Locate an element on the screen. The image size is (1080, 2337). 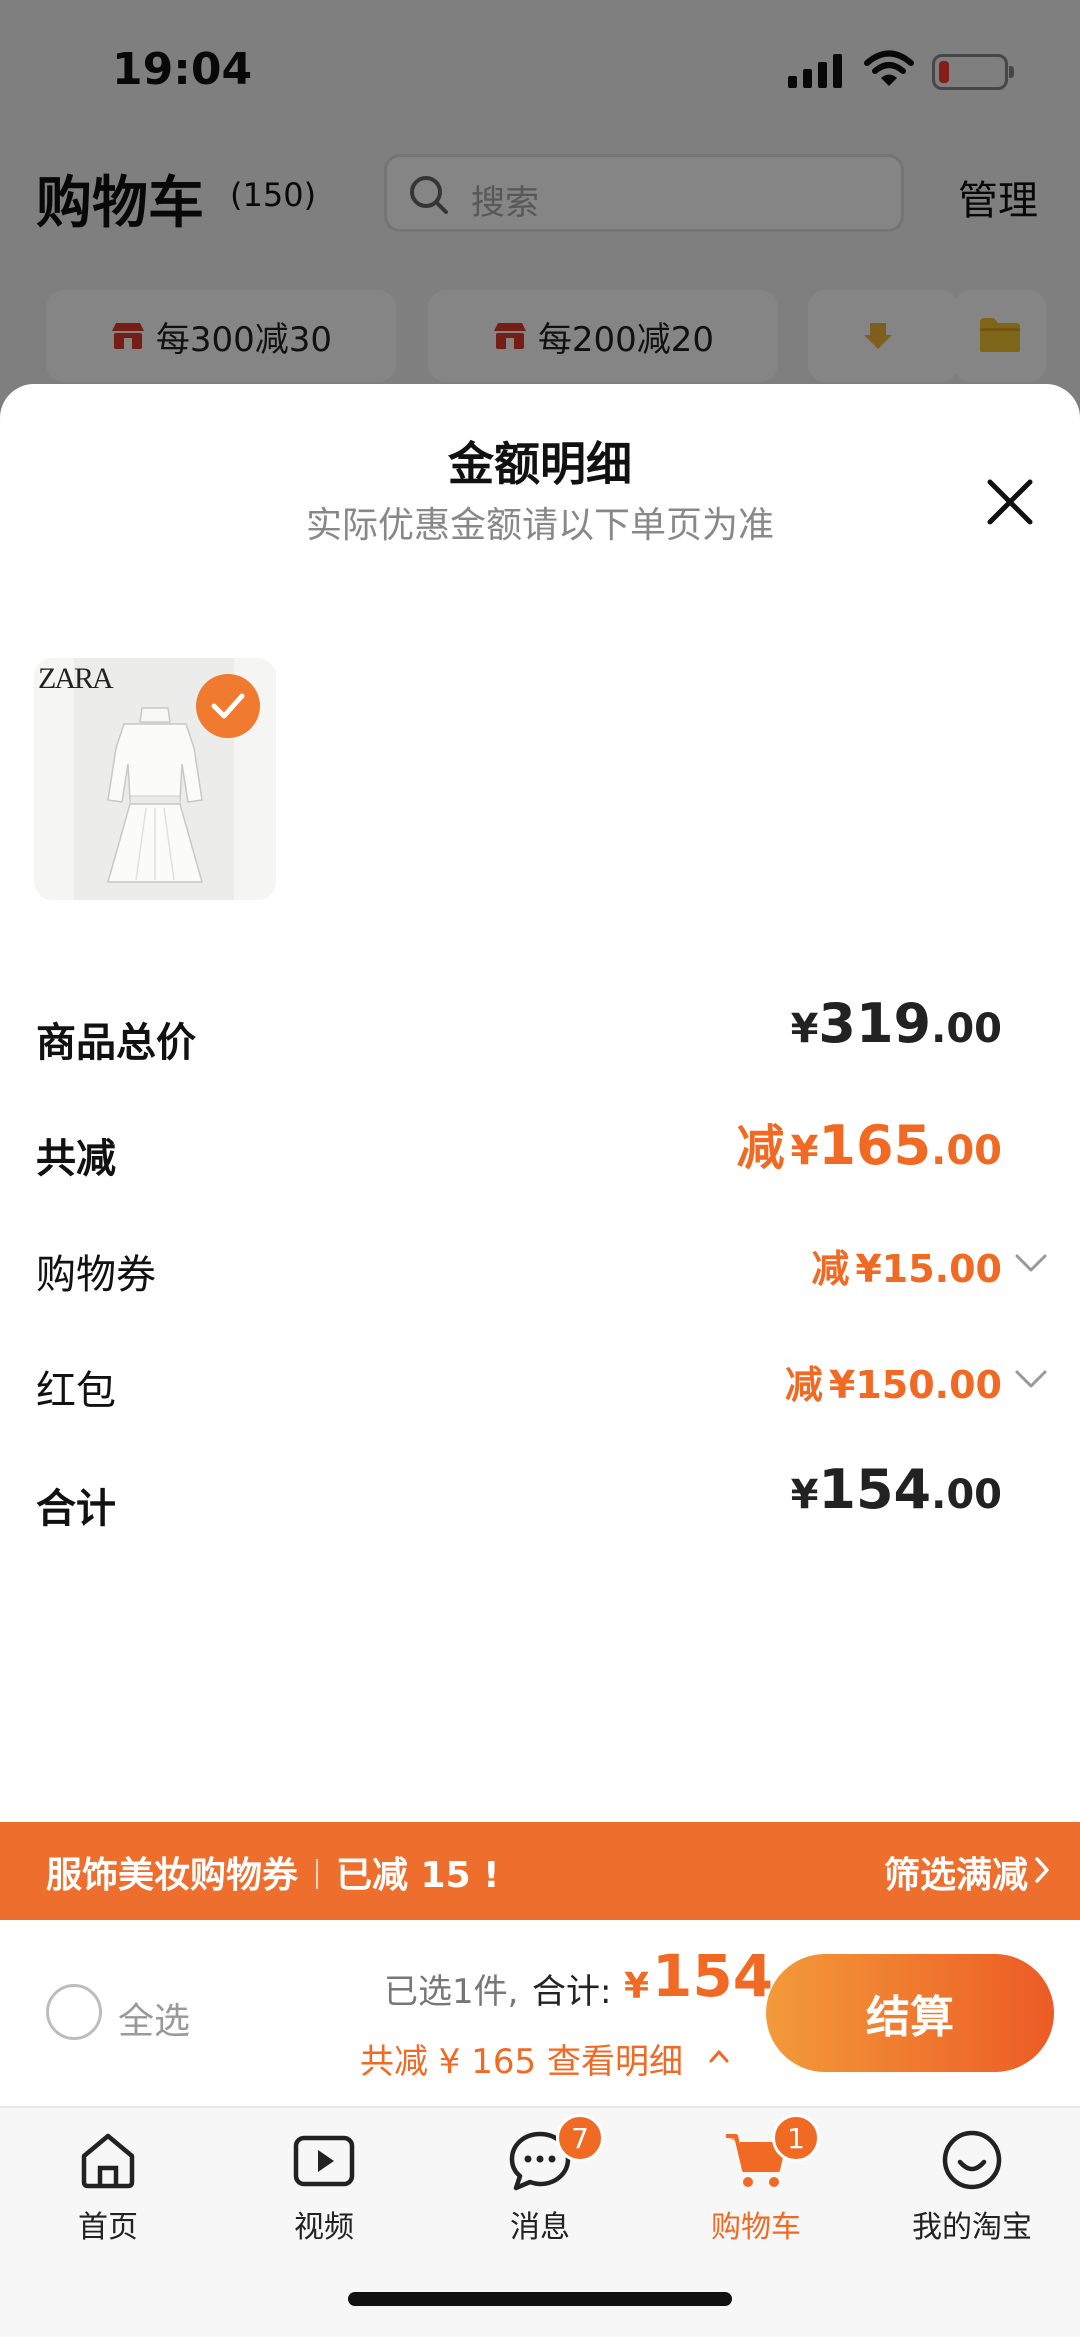
tab-label: 消息 is located at coordinates (540, 2227).